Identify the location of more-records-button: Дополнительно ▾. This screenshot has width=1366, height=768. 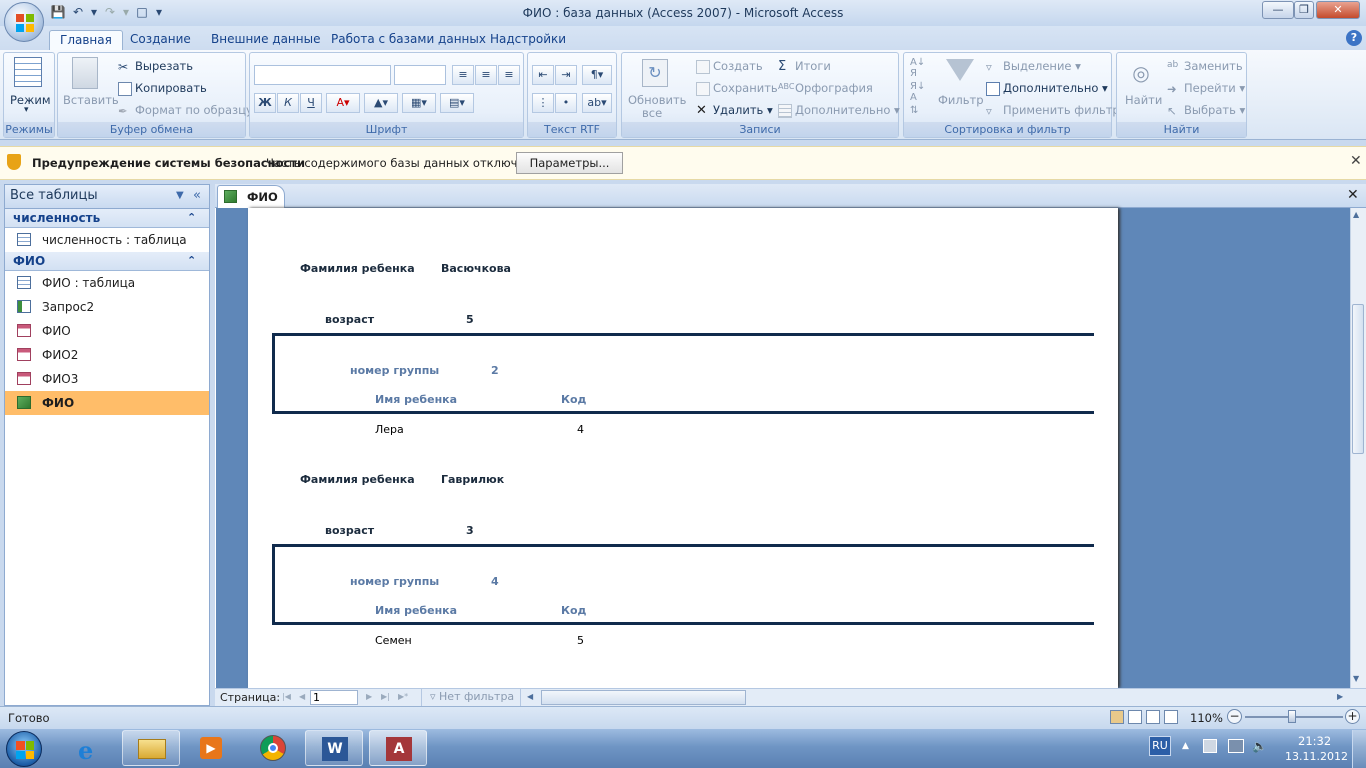
(839, 110).